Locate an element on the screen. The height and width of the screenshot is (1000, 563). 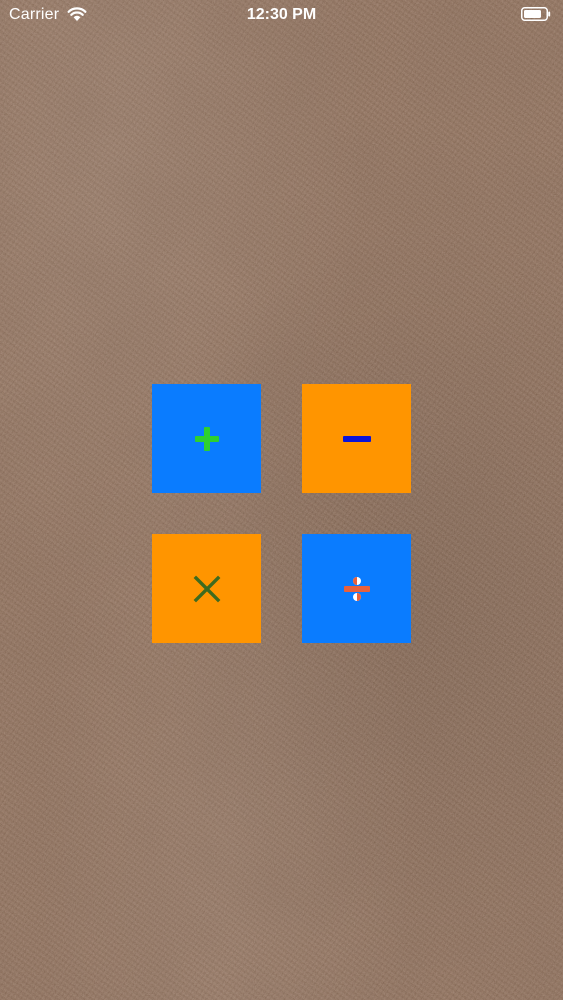
divide-button is located at coordinates (356, 588).